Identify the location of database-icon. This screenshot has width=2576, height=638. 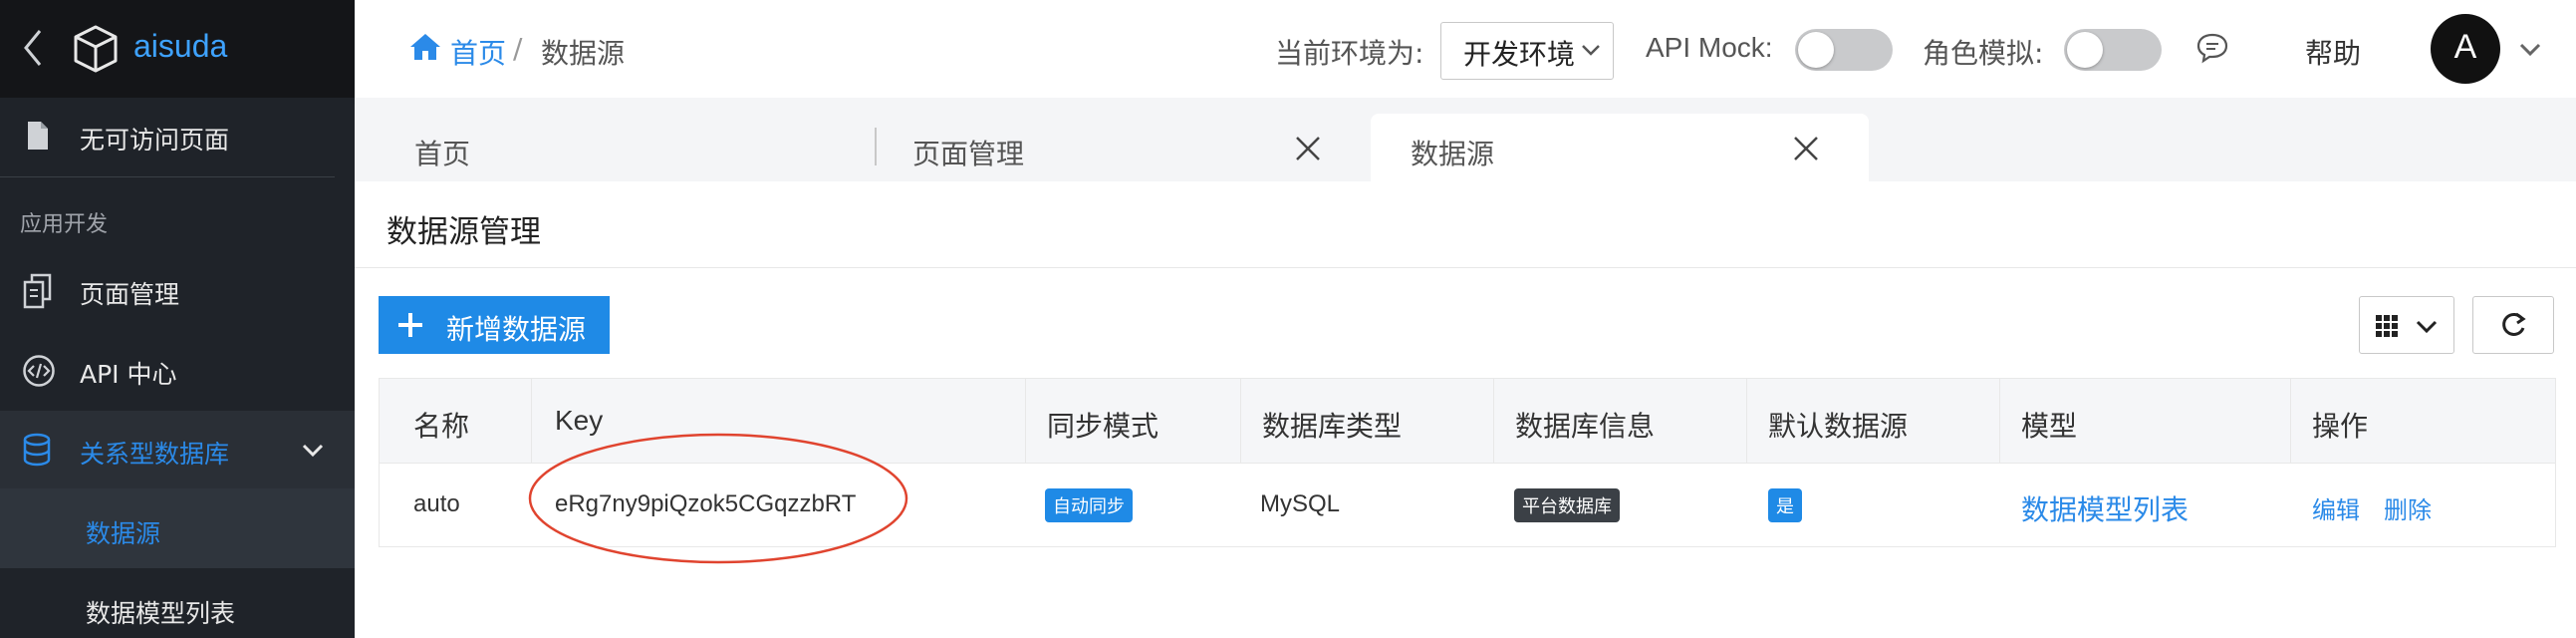
(37, 452).